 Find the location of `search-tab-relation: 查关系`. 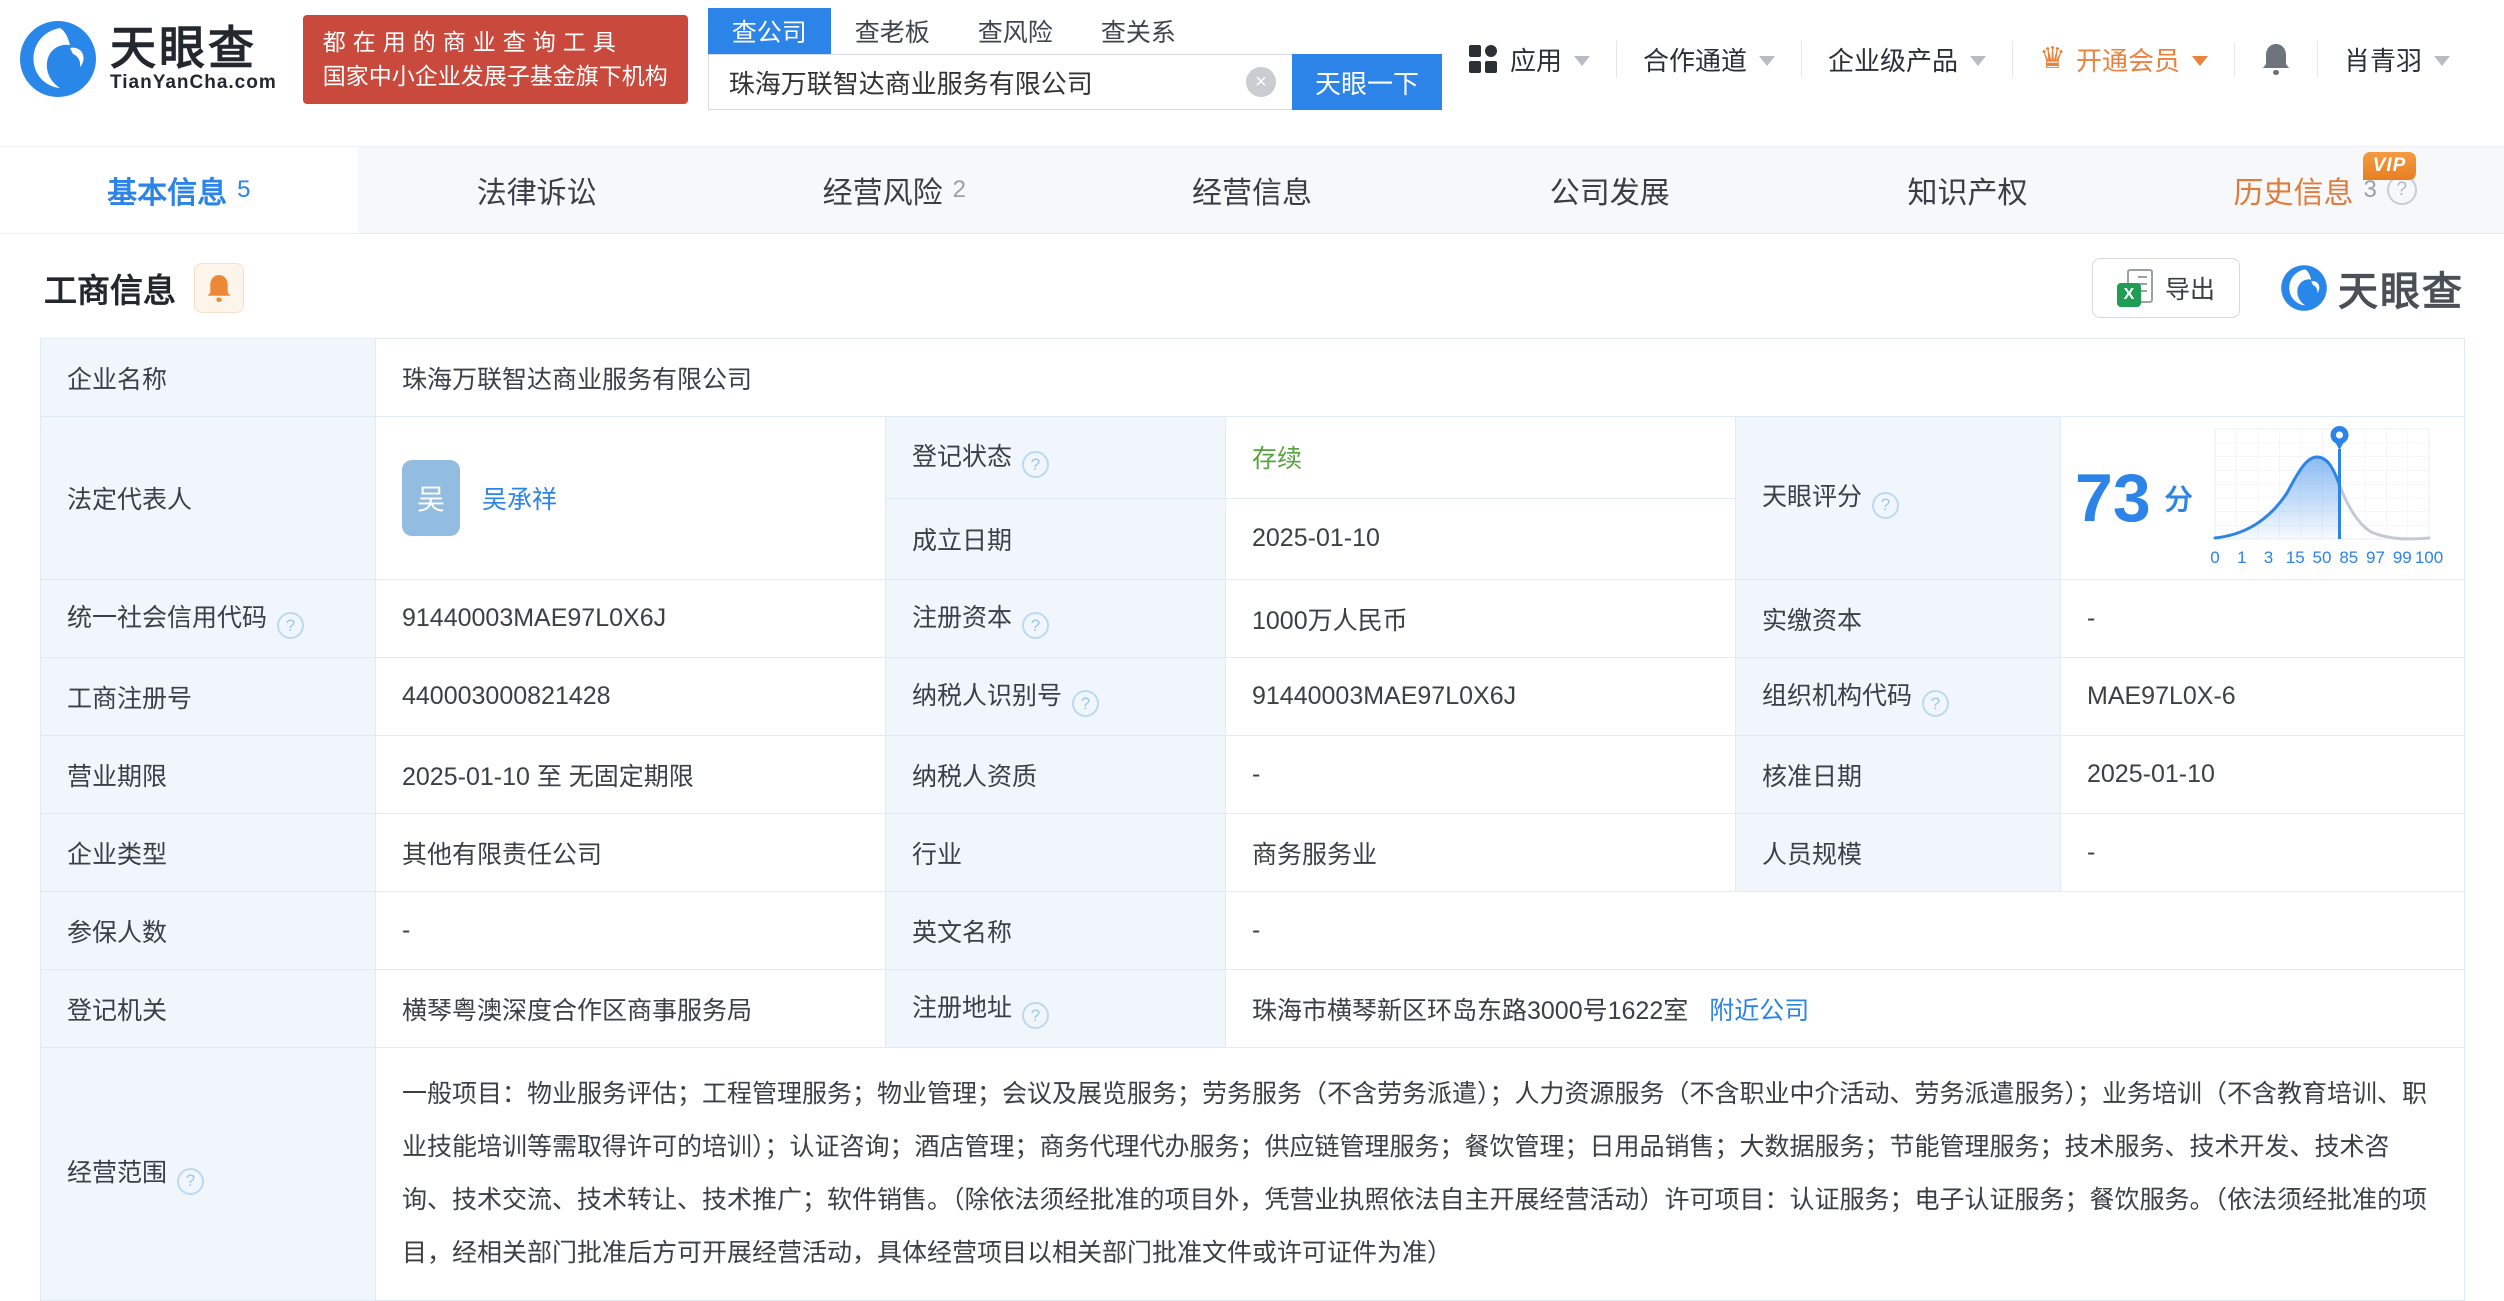

search-tab-relation: 查关系 is located at coordinates (1138, 31).